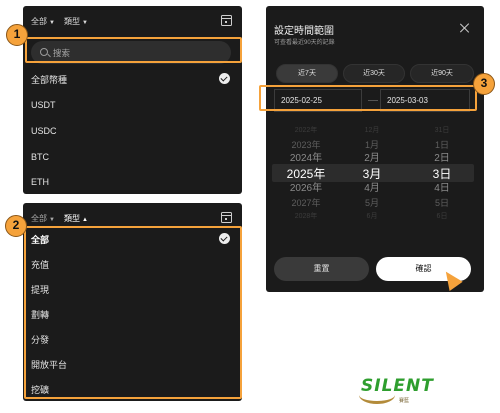 This screenshot has height=413, width=500. I want to click on list-item-usdc: USDC, so click(44, 131).